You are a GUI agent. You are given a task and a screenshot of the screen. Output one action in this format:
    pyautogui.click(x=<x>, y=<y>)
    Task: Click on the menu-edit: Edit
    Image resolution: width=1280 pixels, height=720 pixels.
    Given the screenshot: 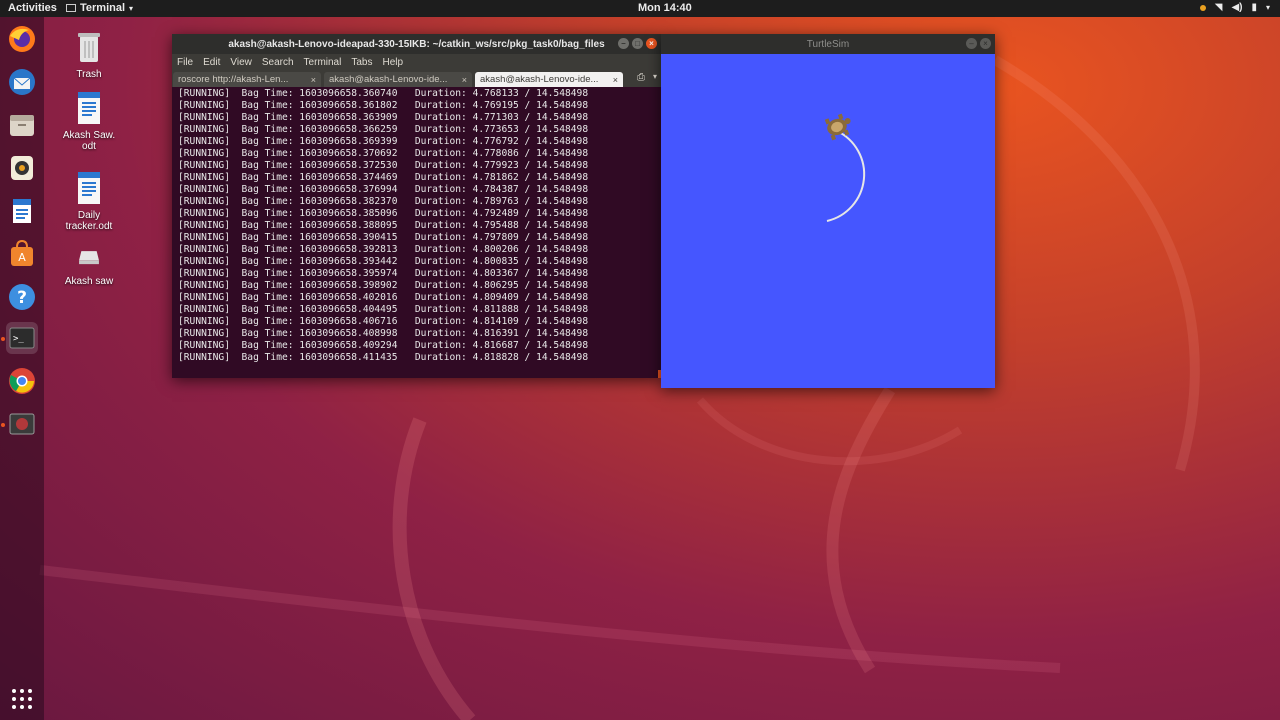 What is the action you would take?
    pyautogui.click(x=211, y=62)
    